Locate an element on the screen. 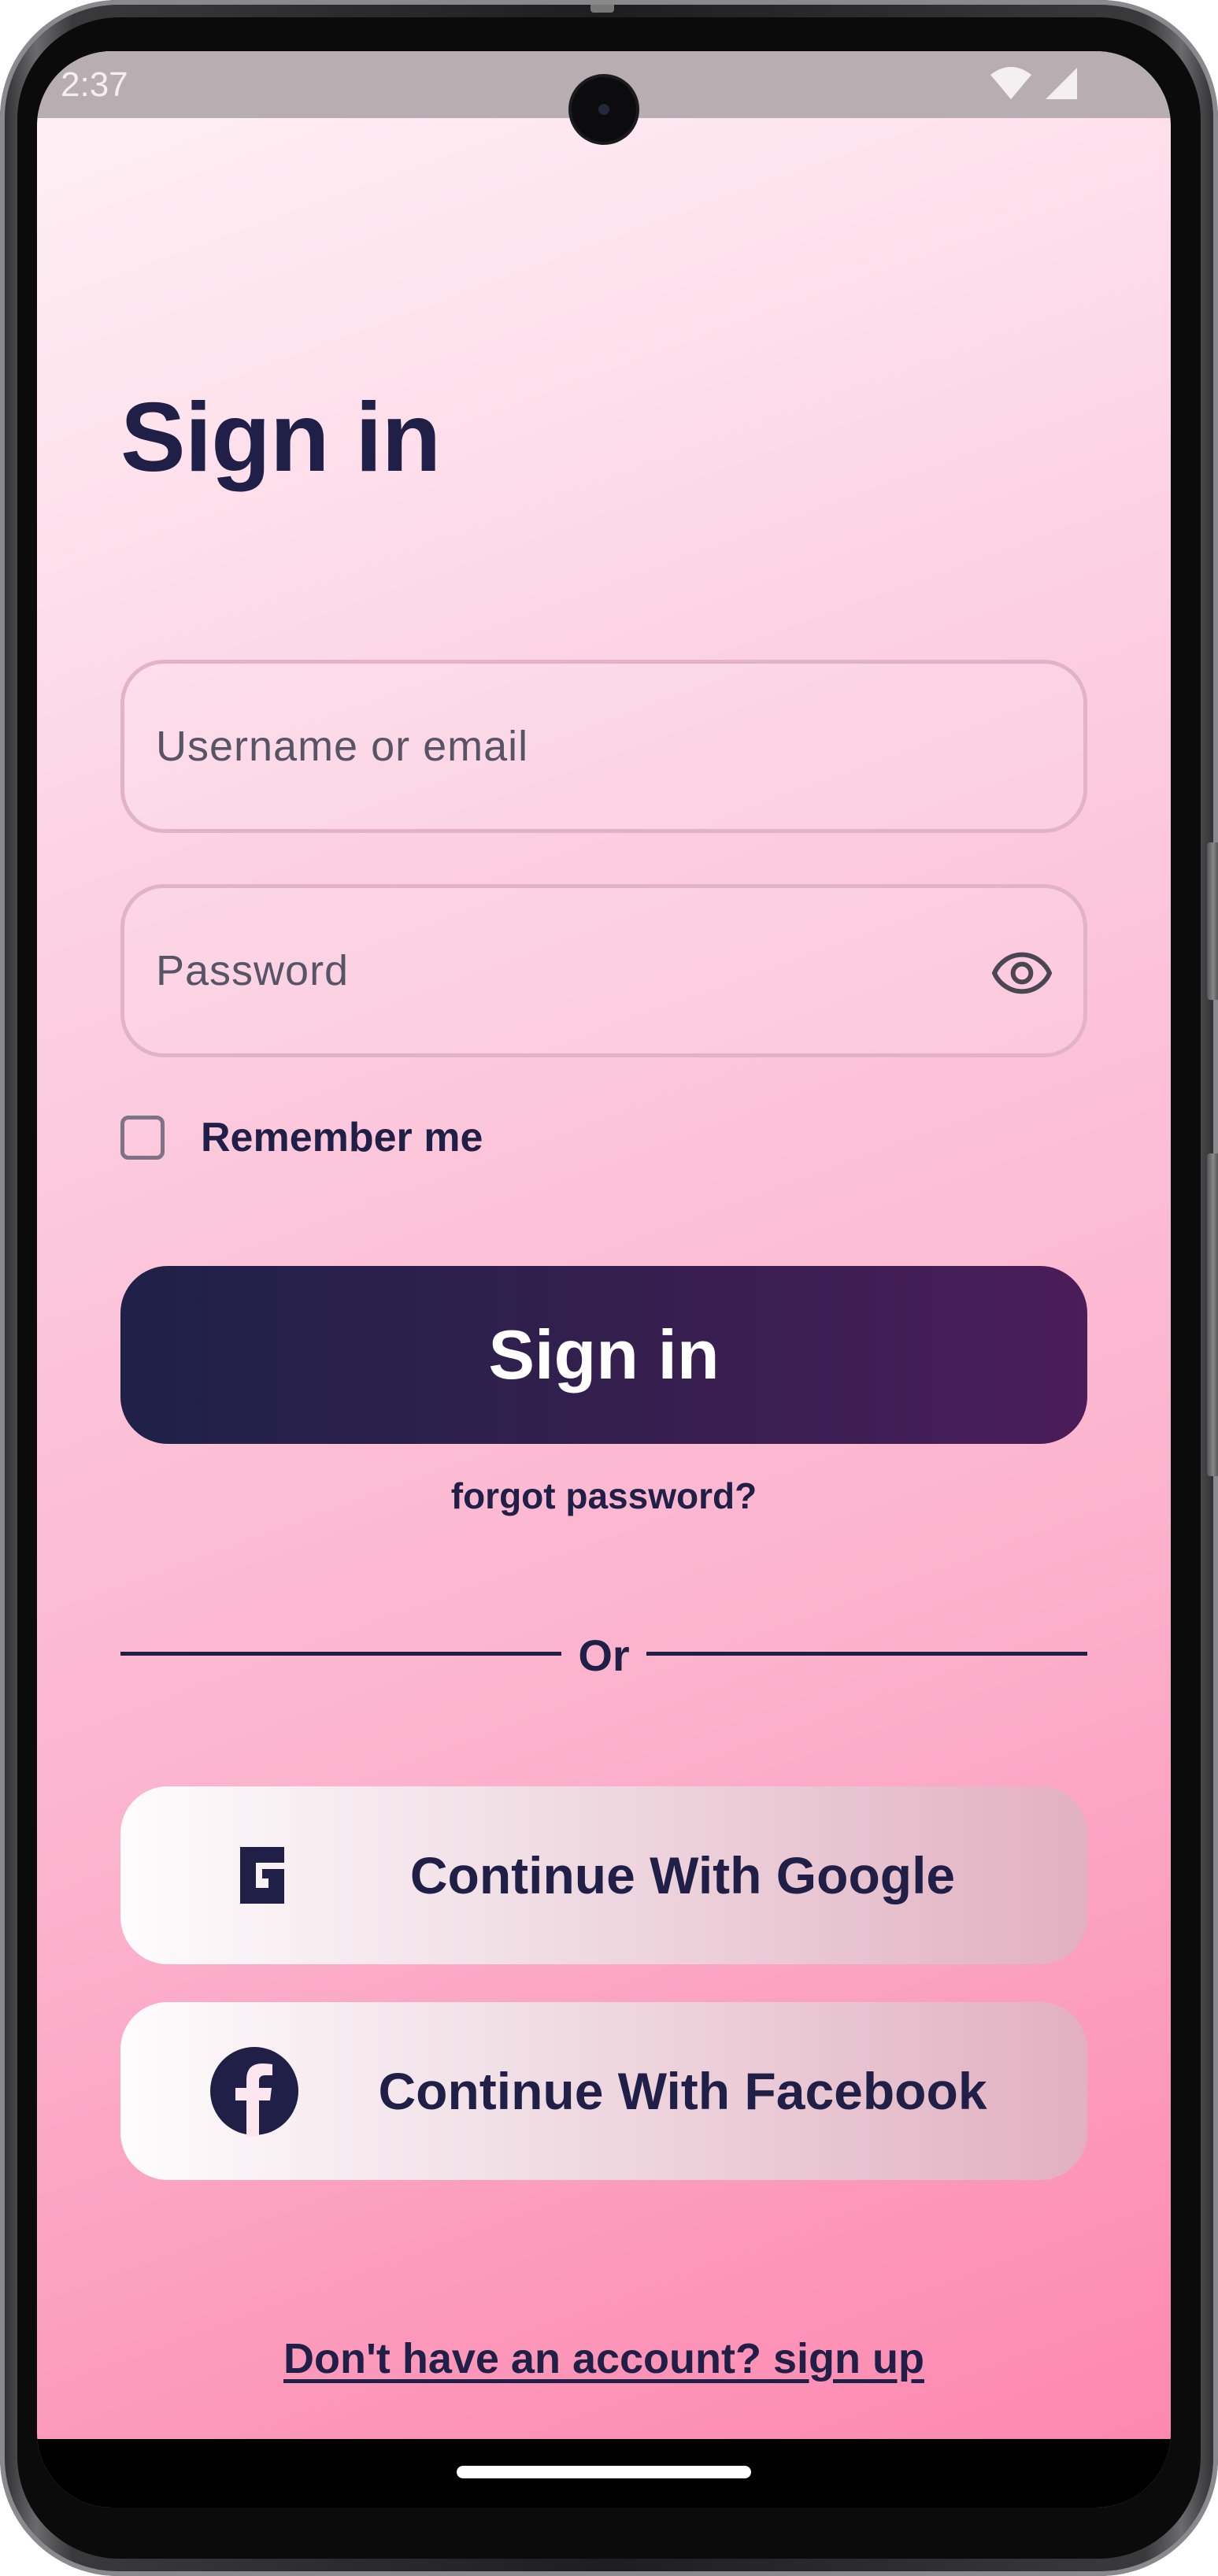 The height and width of the screenshot is (2576, 1218). continue-with-facebook-button: Continue With Facebook is located at coordinates (603, 2091).